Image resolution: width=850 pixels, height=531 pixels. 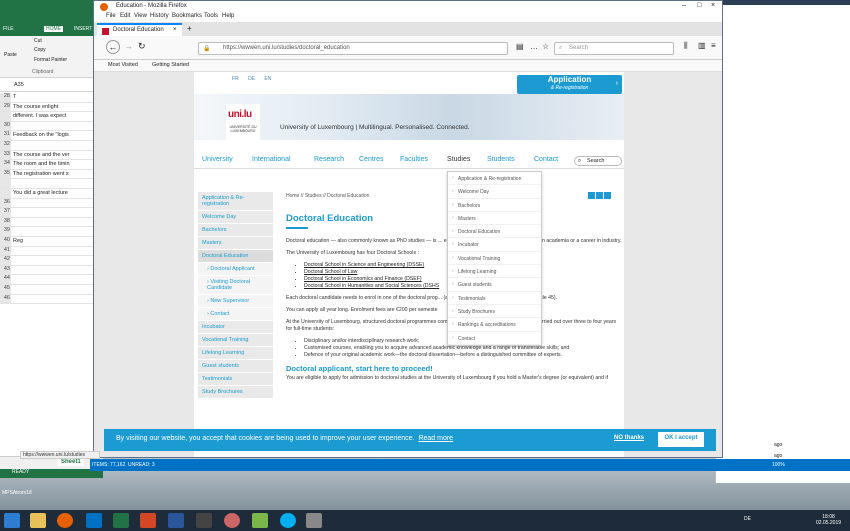 I want to click on excel-row: 31 Feedback on the "logis, so click(x=51, y=136).